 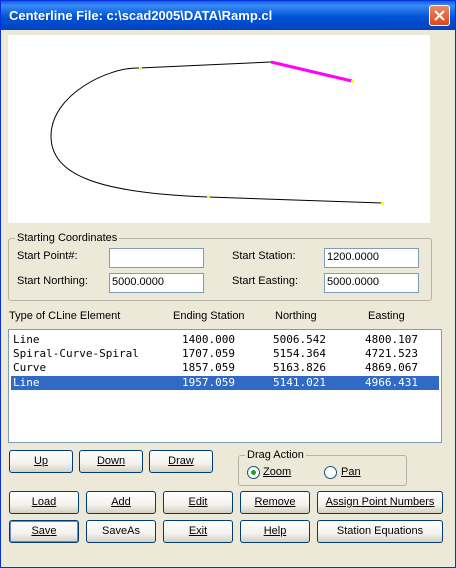 I want to click on start-station-input: 1200.0000, so click(x=371, y=258).